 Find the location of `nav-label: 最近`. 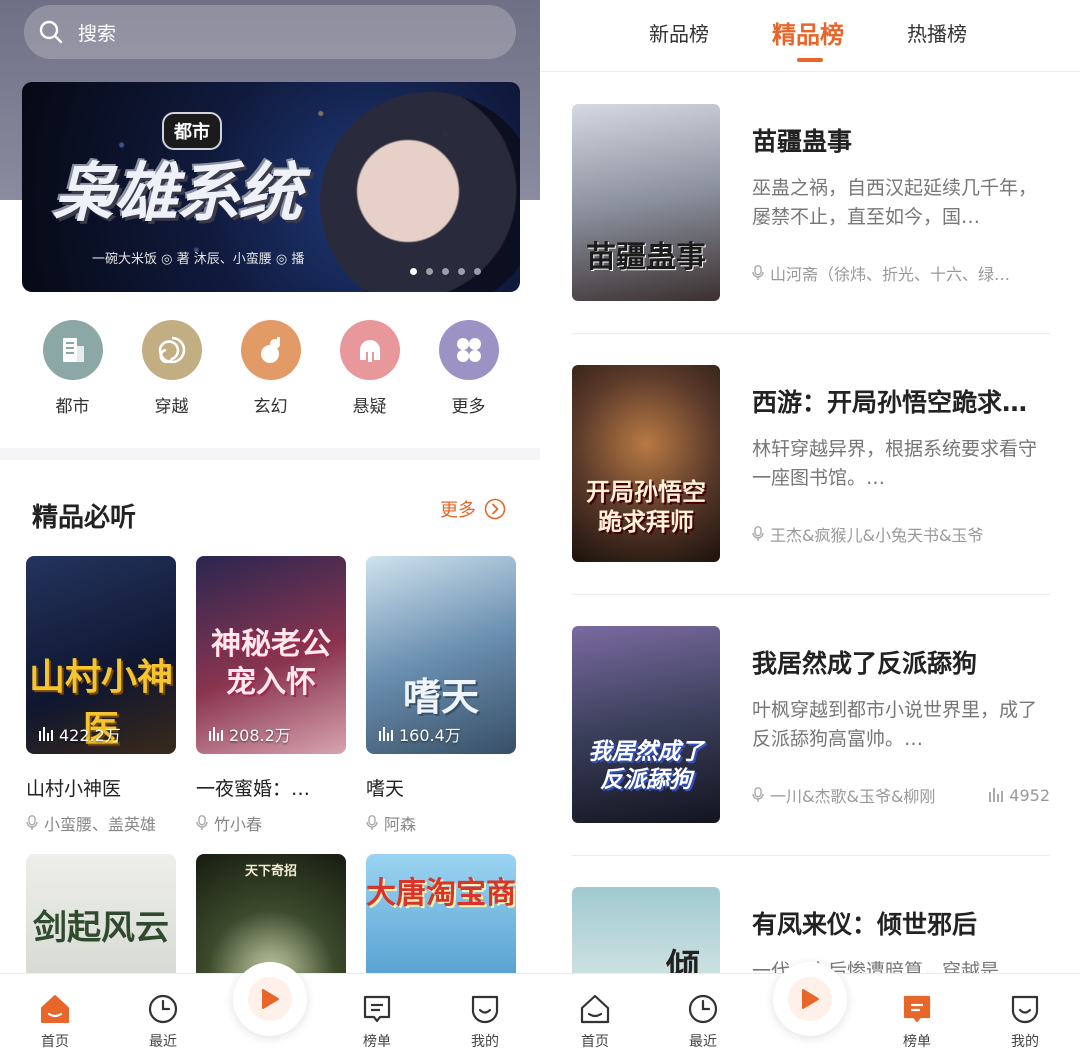

nav-label: 最近 is located at coordinates (703, 1042).